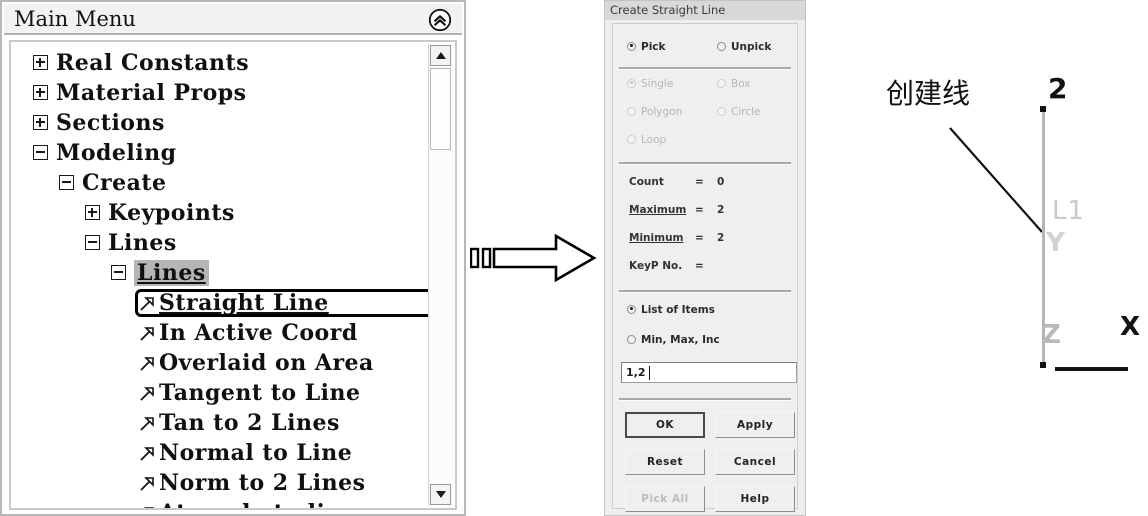  What do you see at coordinates (746, 112) in the screenshot?
I see `radio-circle-label: Circle` at bounding box center [746, 112].